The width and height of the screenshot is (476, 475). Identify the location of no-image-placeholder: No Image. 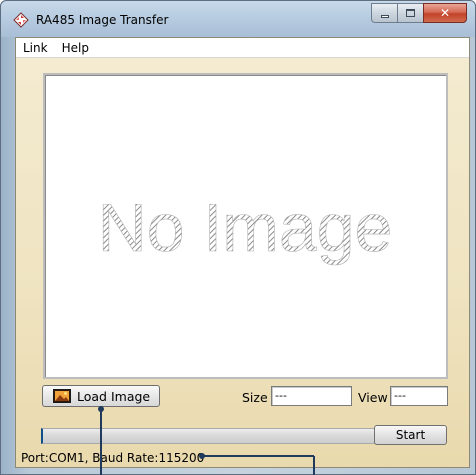
(245, 228).